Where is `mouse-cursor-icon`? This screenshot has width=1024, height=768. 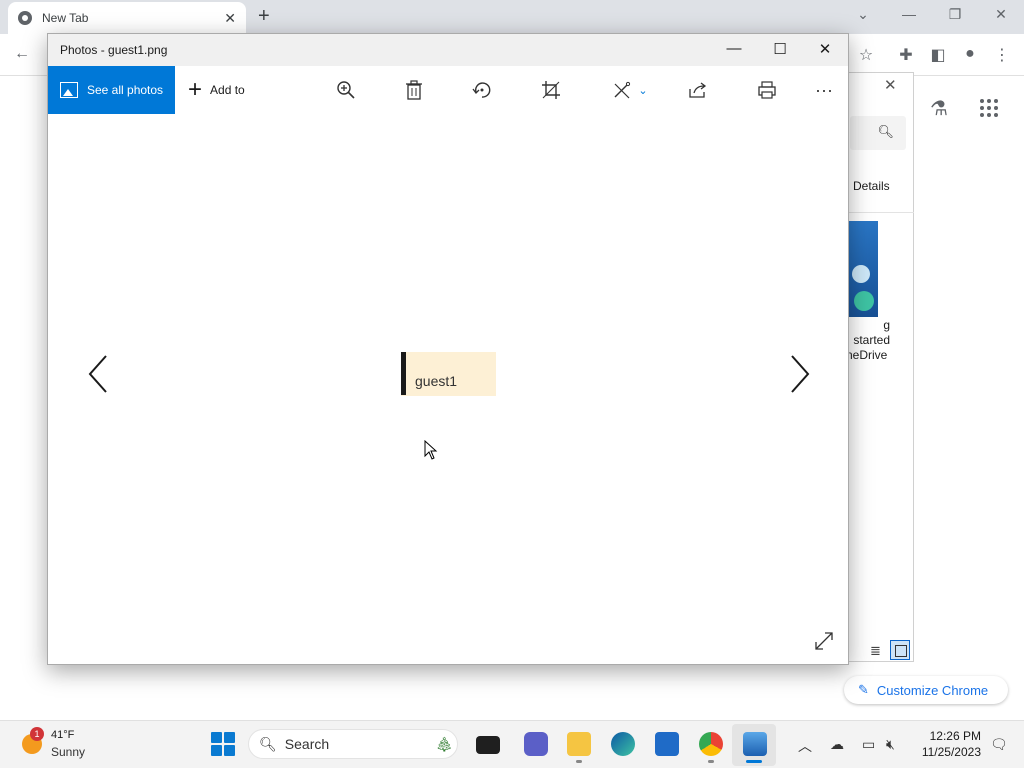
mouse-cursor-icon is located at coordinates (431, 452).